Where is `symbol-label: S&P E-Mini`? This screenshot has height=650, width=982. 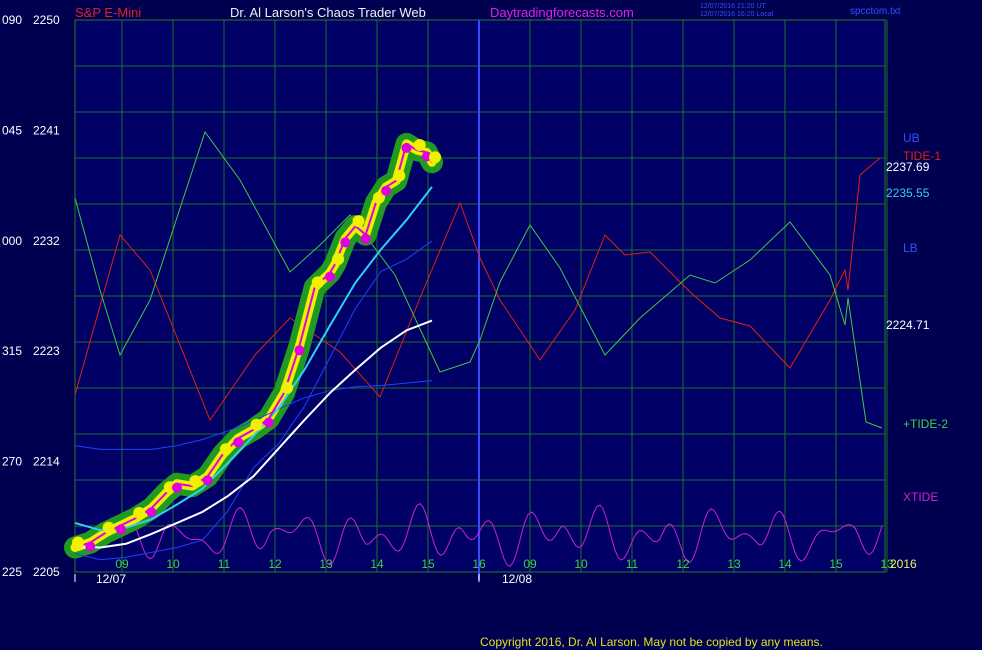
symbol-label: S&P E-Mini is located at coordinates (108, 12).